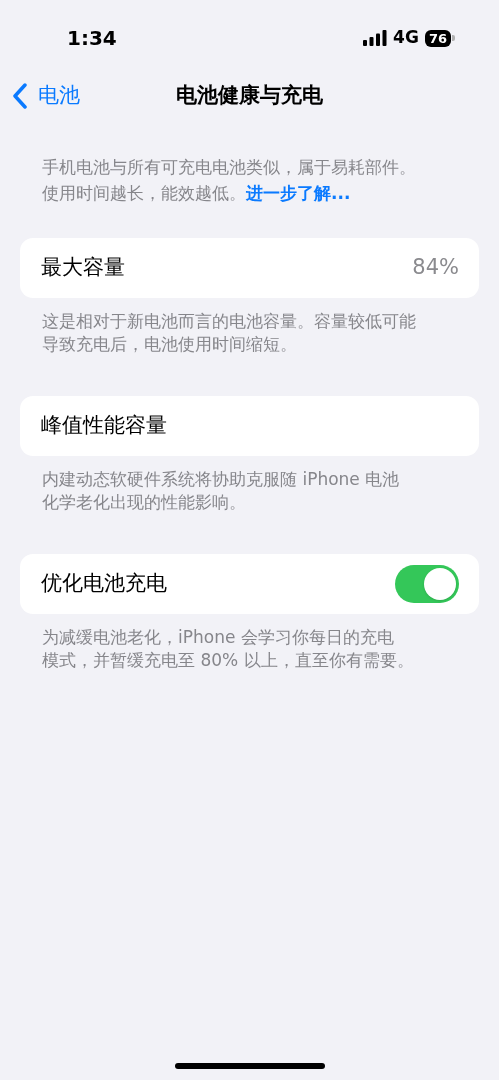 The image size is (499, 1080). I want to click on page-title: 电池健康与充电, so click(249, 96).